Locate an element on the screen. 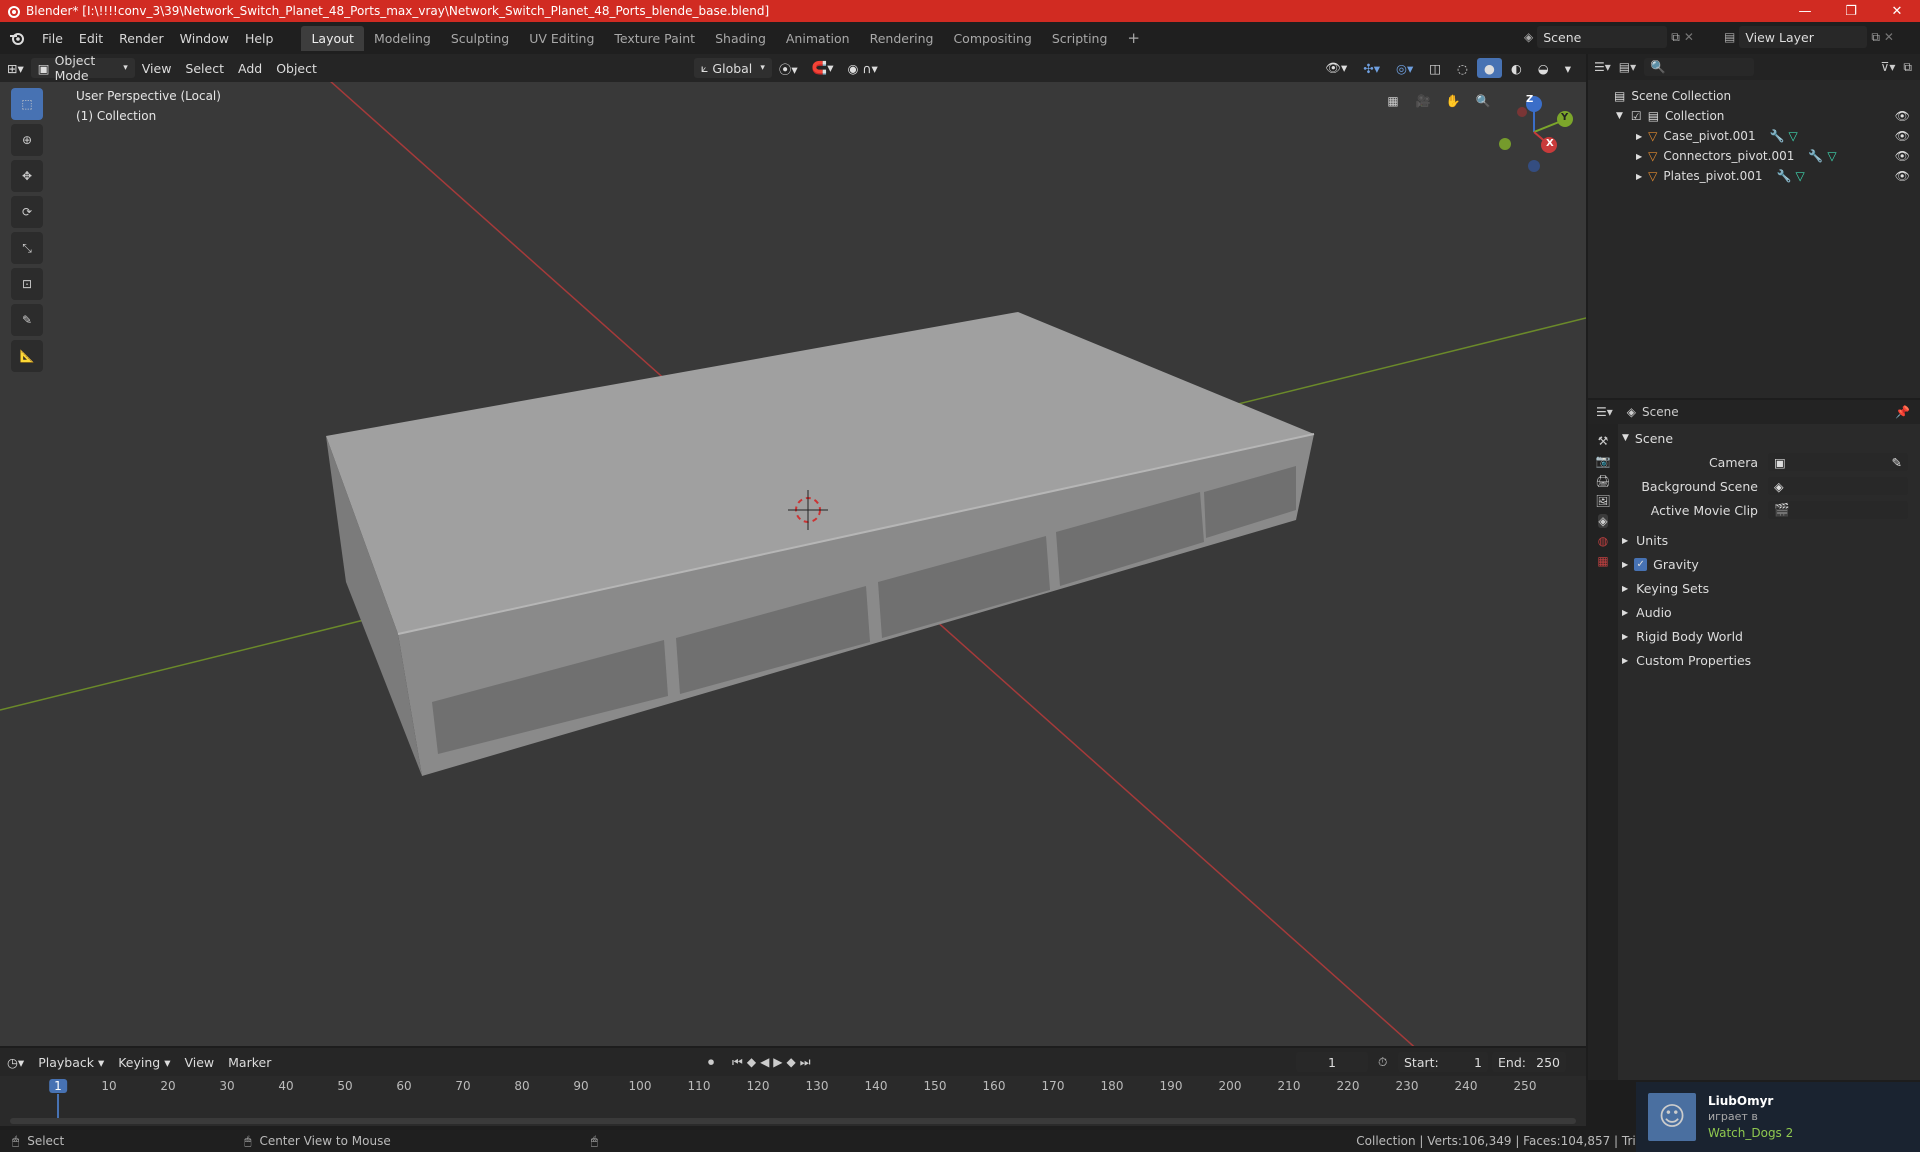 Image resolution: width=1920 pixels, height=1152 pixels. timeline-scrollbar is located at coordinates (793, 1121).